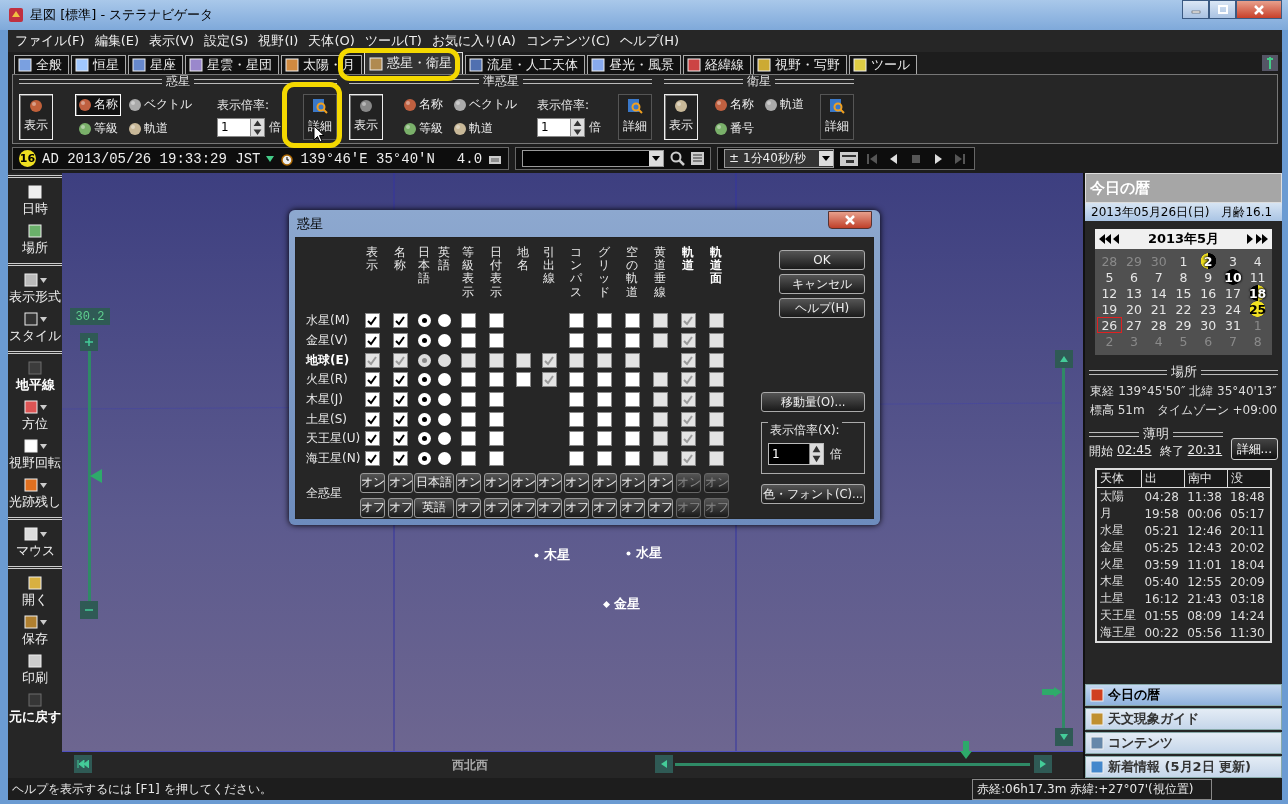 Image resolution: width=1288 pixels, height=804 pixels. What do you see at coordinates (151, 158) in the screenshot?
I see `date-time: AD 2013/05/26 19:33:29 JST` at bounding box center [151, 158].